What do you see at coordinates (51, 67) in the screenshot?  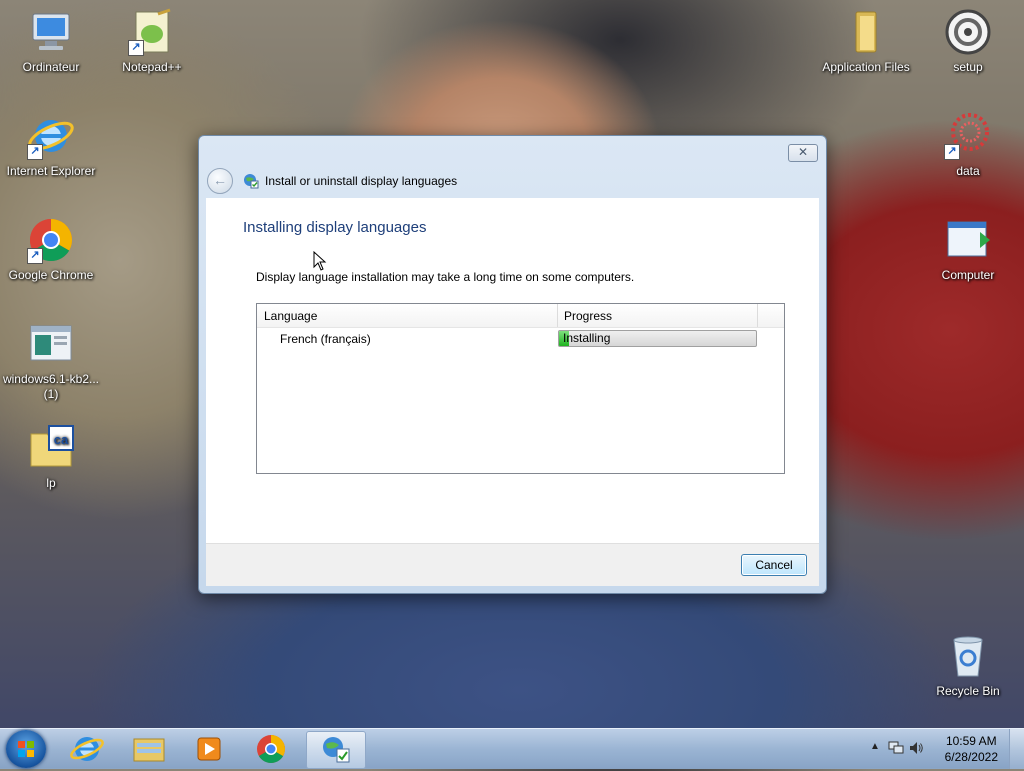 I see `desktop-icon-label: Ordinateur` at bounding box center [51, 67].